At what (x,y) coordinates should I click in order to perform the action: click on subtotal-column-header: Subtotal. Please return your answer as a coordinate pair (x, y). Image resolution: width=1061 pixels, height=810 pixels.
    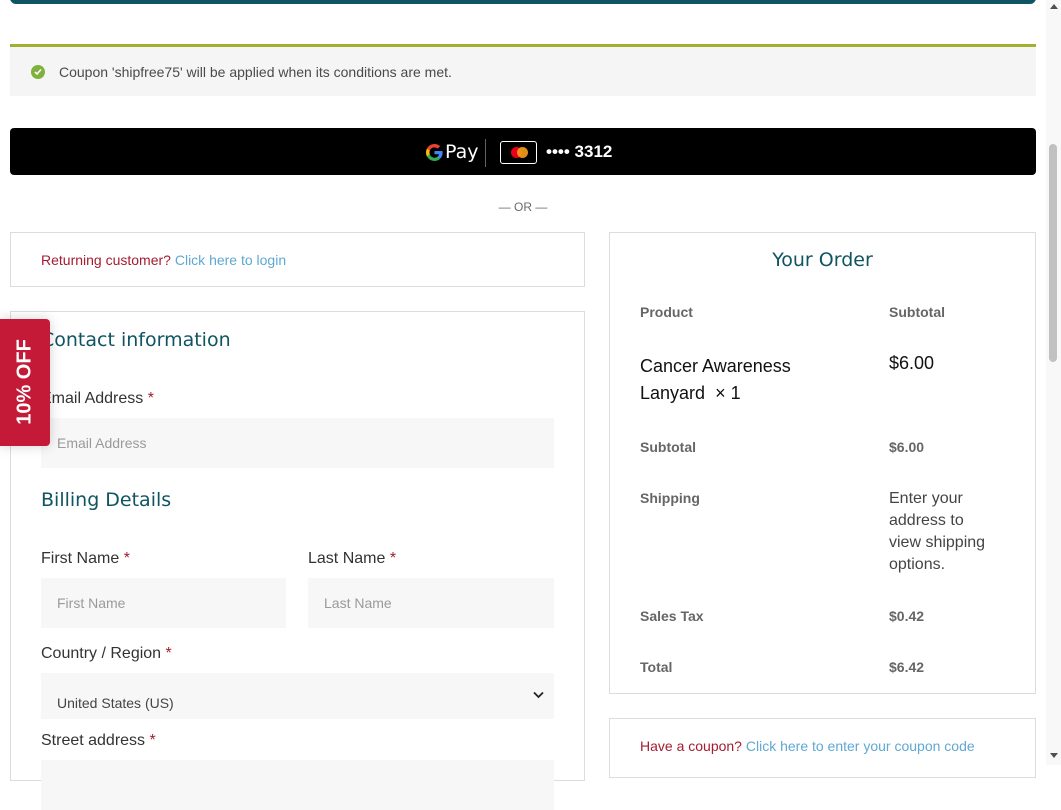
    Looking at the image, I should click on (917, 312).